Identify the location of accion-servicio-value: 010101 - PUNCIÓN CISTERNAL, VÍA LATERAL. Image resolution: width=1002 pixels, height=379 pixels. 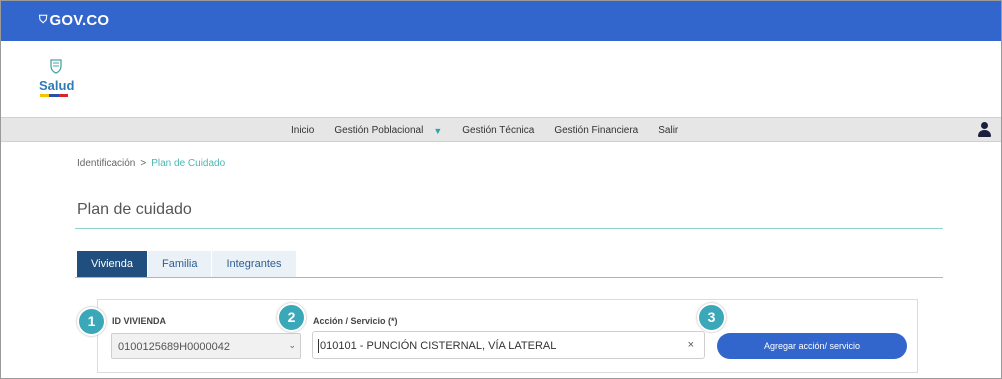
(438, 346).